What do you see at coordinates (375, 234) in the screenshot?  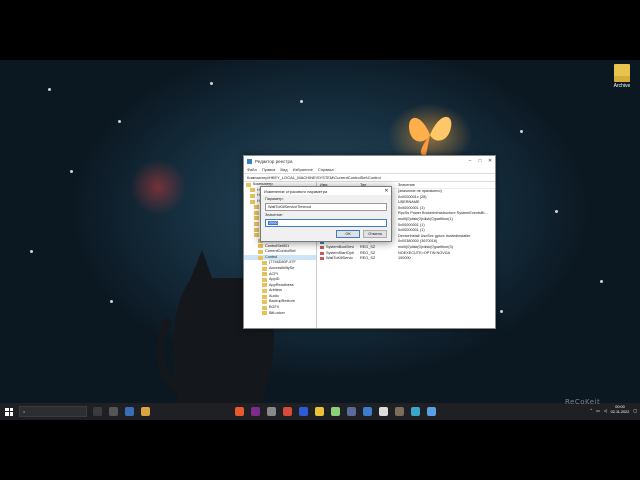 I see `cancel-button: Отмена` at bounding box center [375, 234].